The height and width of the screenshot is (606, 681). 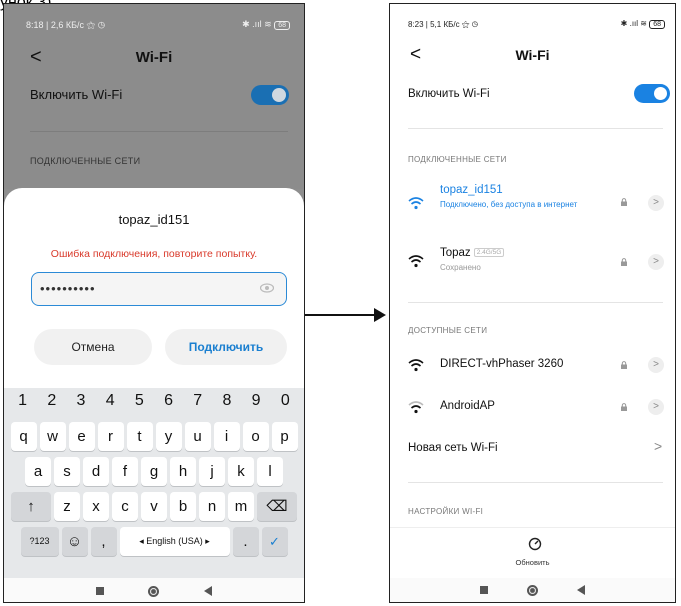 I want to click on space-key: ◂ English (USA) ▸, so click(x=174, y=541).